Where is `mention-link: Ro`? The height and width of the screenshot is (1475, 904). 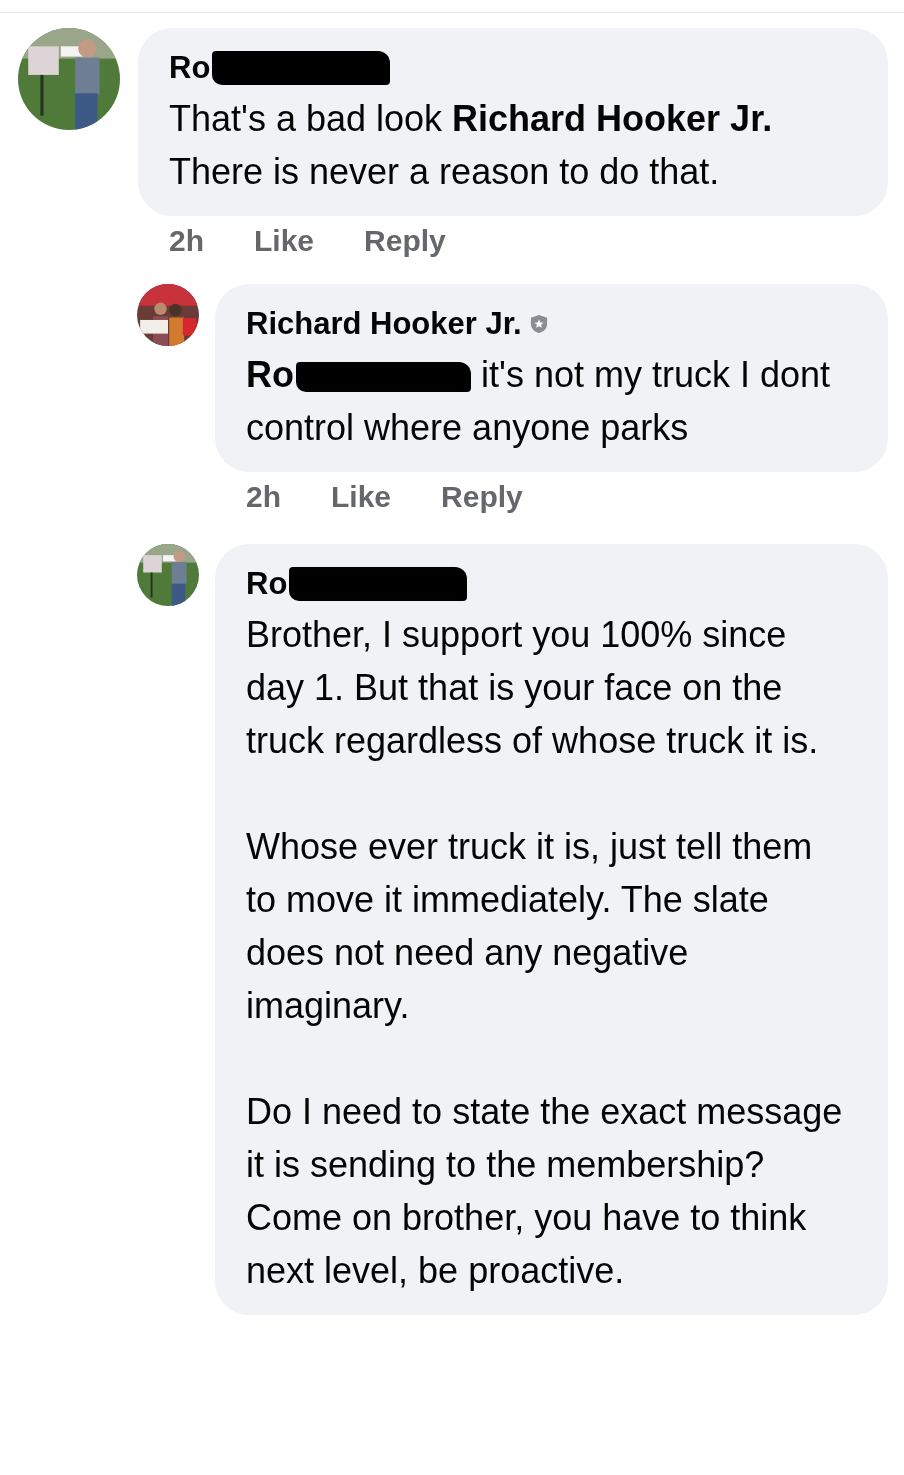 mention-link: Ro is located at coordinates (270, 374).